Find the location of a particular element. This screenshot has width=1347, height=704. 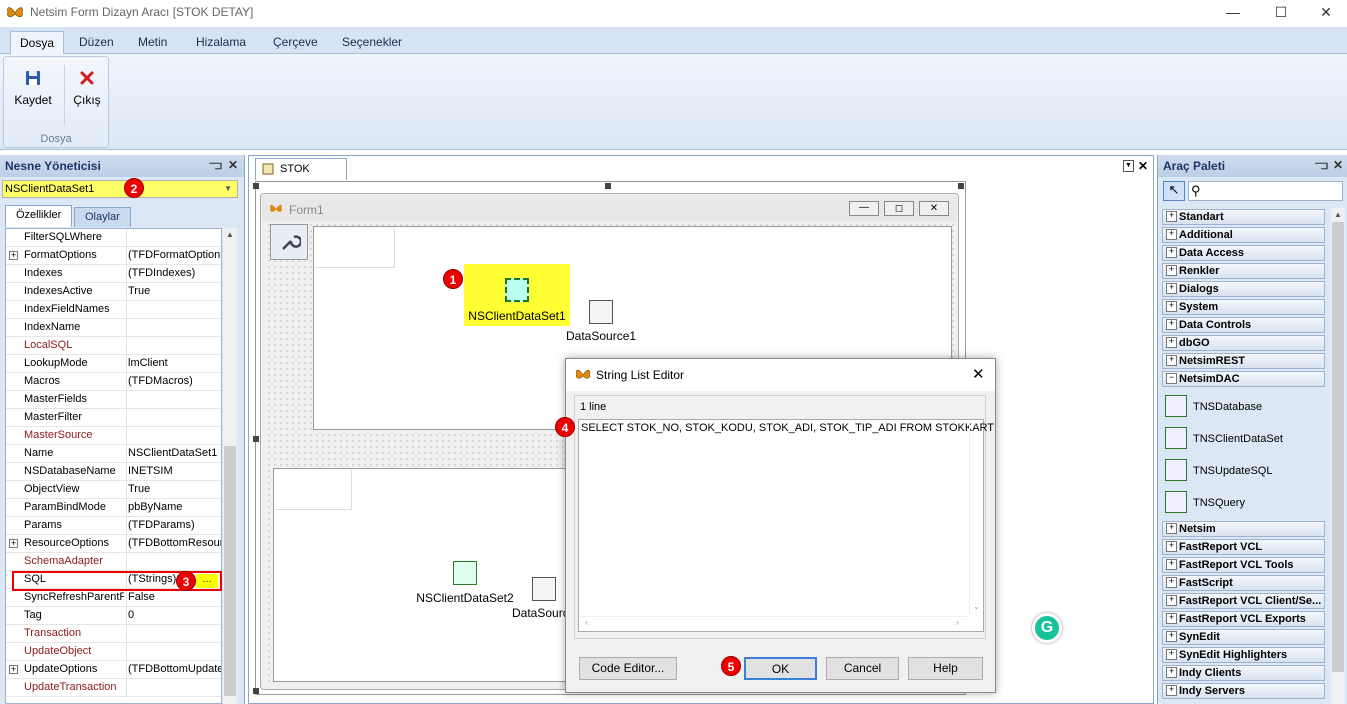

doc-close-icon: ✕ is located at coordinates (1143, 166).